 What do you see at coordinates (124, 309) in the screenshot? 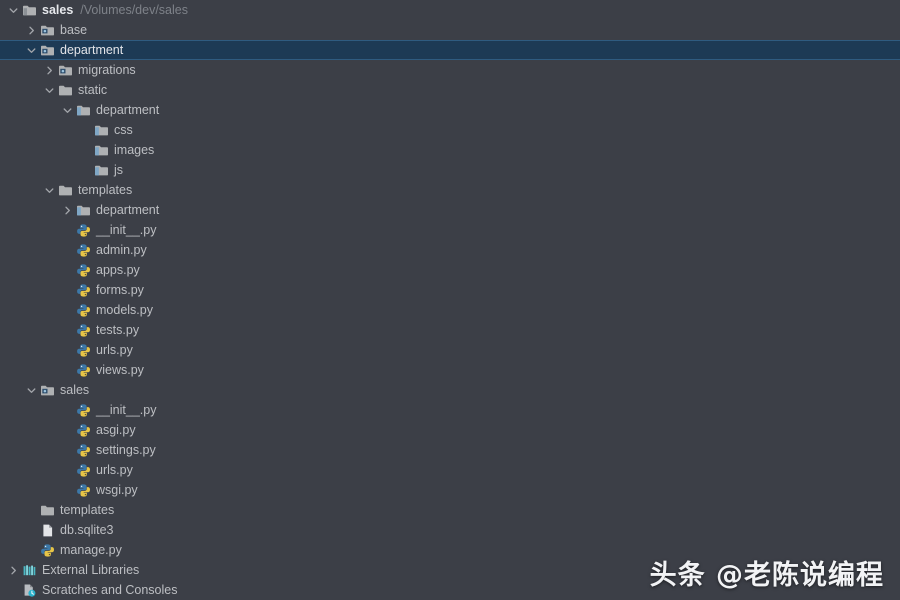
I see `tree-row-label: models.py` at bounding box center [124, 309].